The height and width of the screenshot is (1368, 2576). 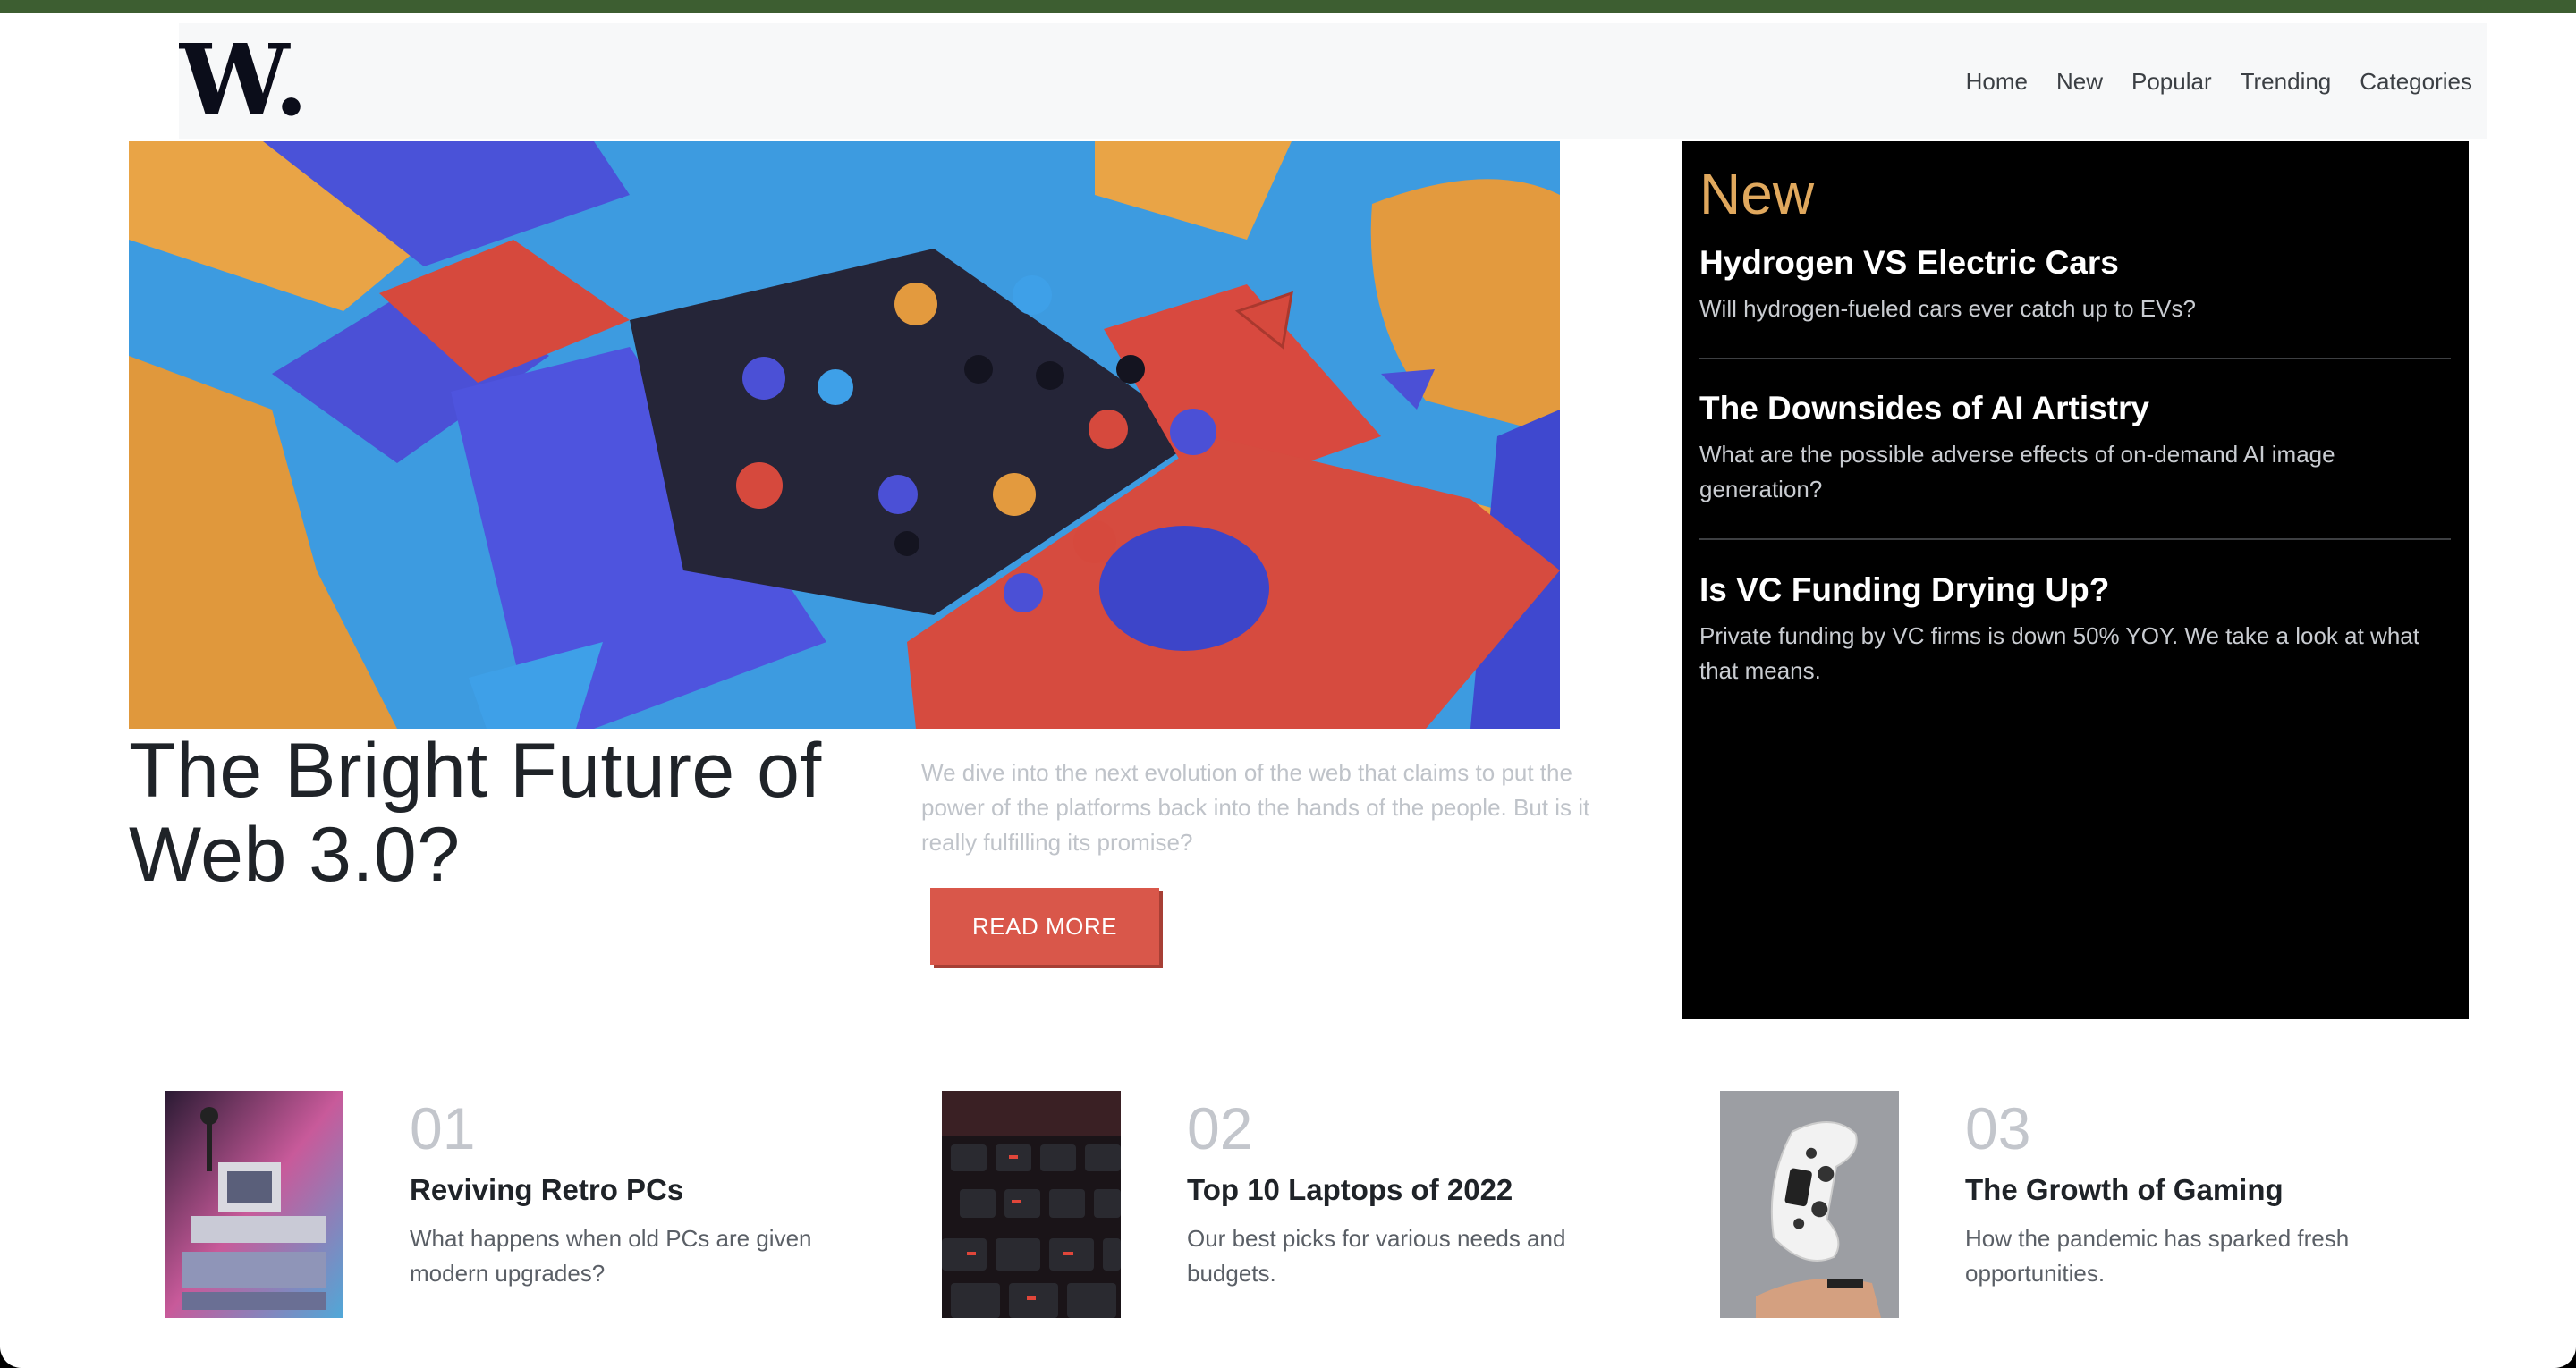 I want to click on game-controller-thumbnail, so click(x=1809, y=1204).